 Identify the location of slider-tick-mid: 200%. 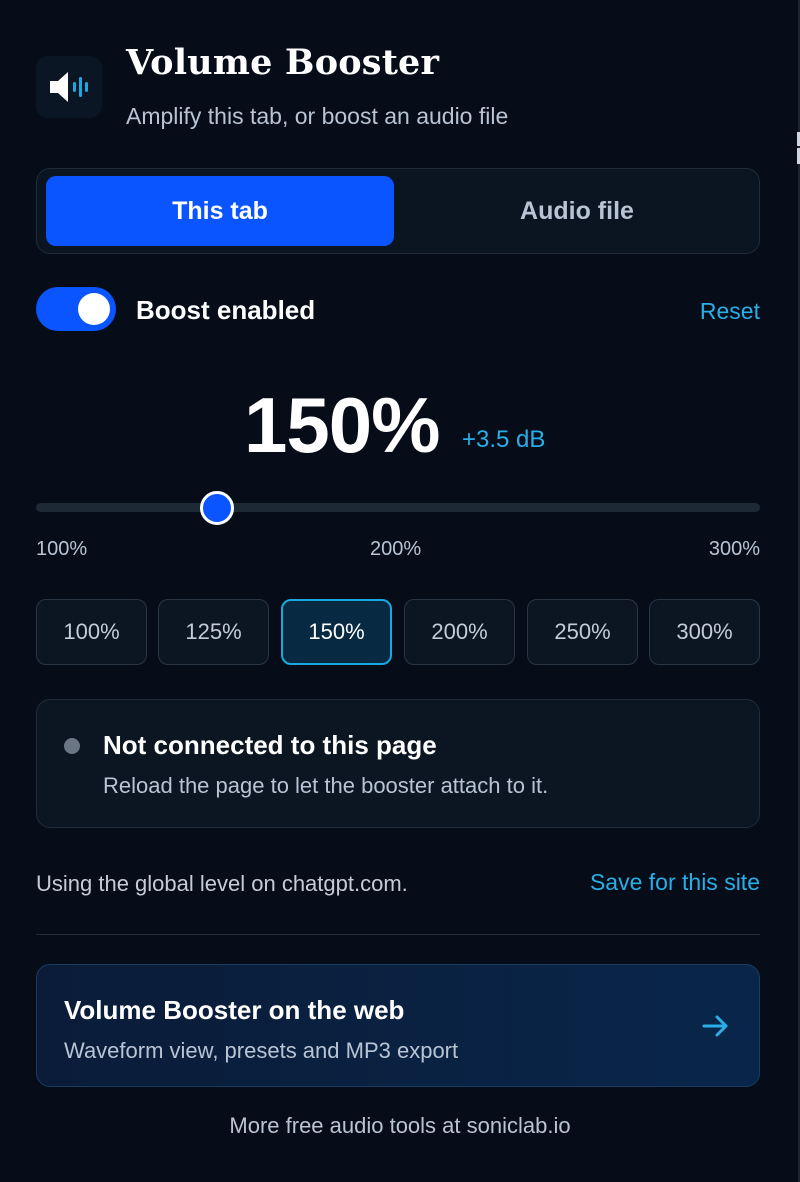
(396, 549).